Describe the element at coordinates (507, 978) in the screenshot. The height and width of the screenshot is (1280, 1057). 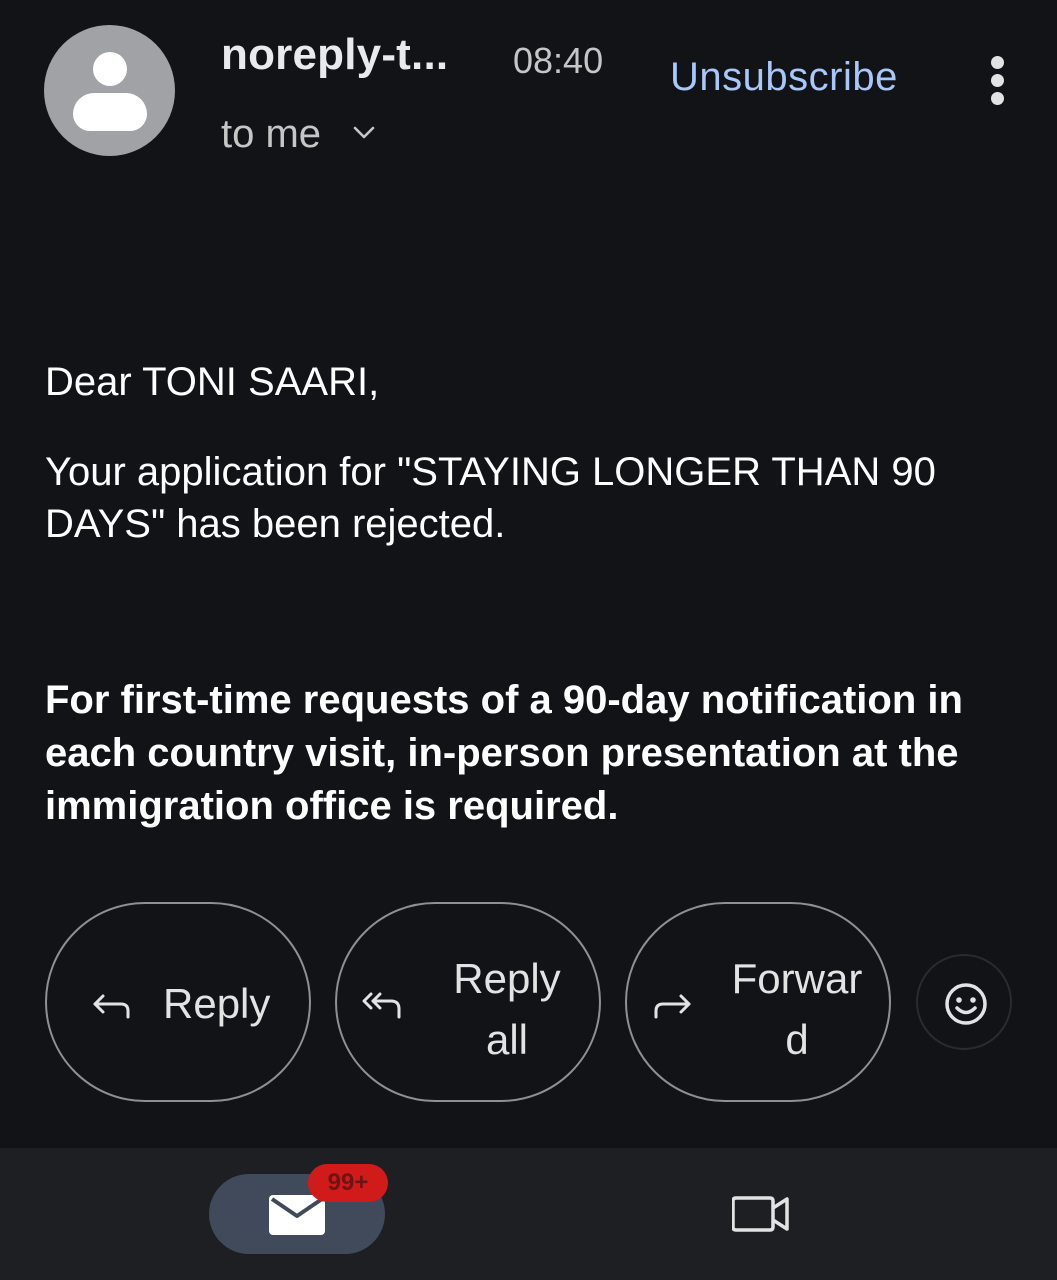
I see `reply-all-label-line1: Reply` at that location.